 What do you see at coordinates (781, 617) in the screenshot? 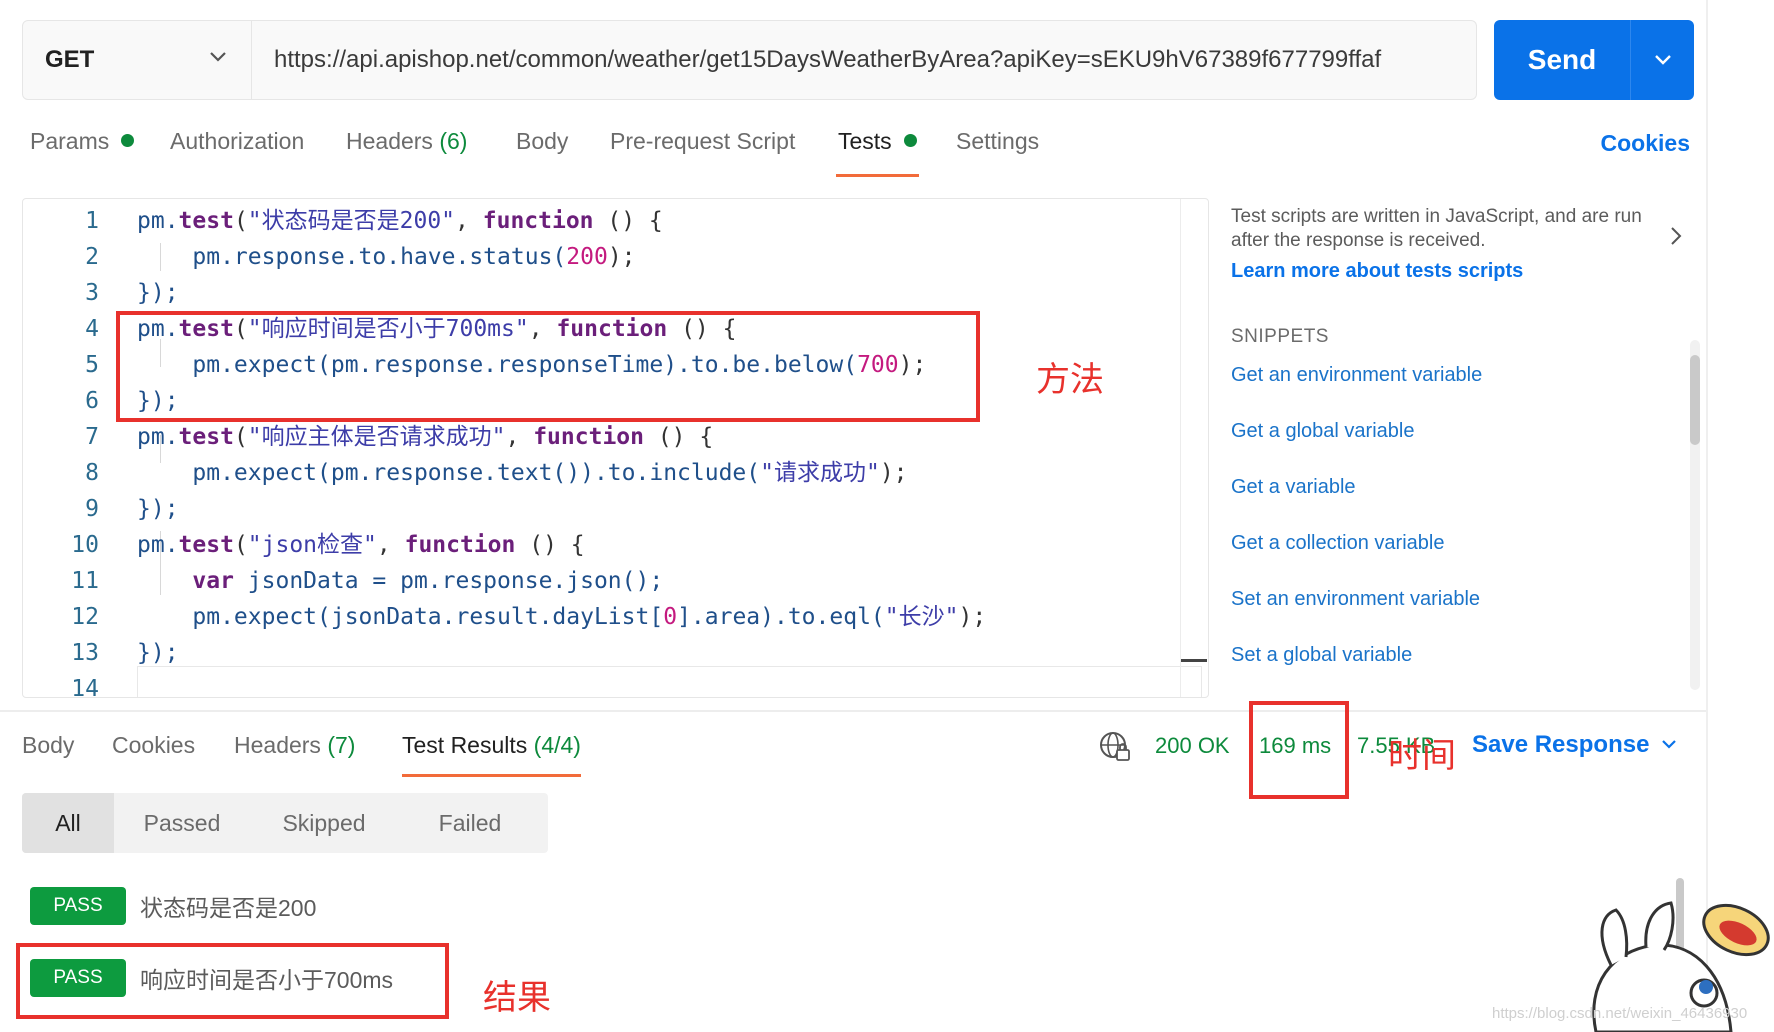
I see `token: ].area).to.eql(` at bounding box center [781, 617].